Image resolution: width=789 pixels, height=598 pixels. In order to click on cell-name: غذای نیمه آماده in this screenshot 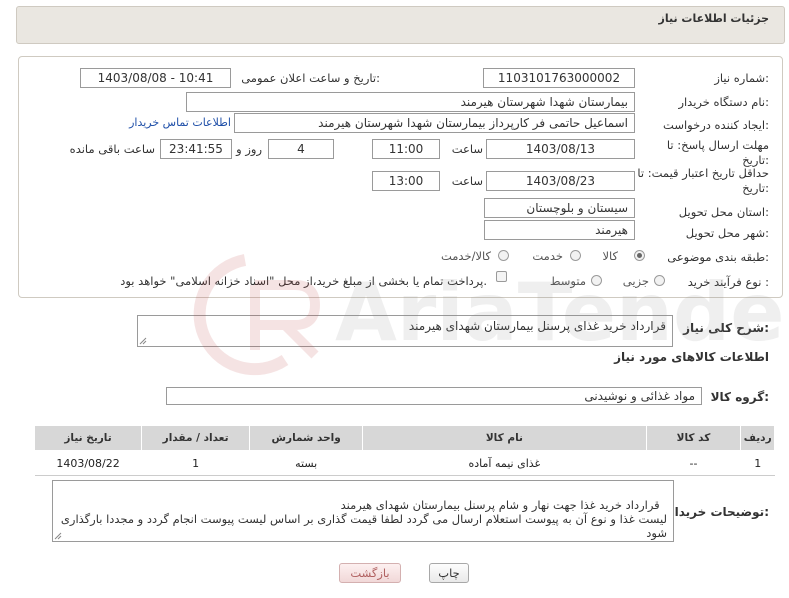, I will do `click(504, 463)`.